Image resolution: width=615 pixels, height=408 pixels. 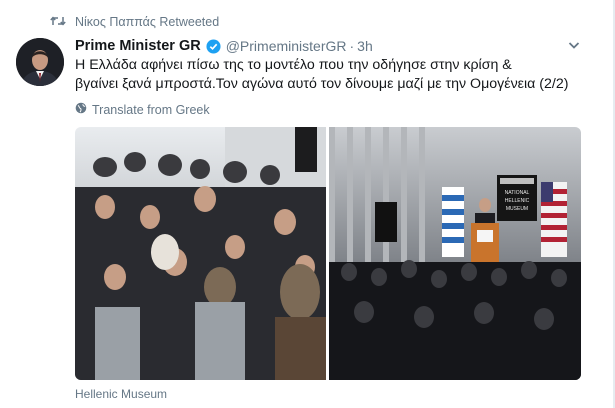 I want to click on author-handle: @PrimeministerGR, so click(x=286, y=46).